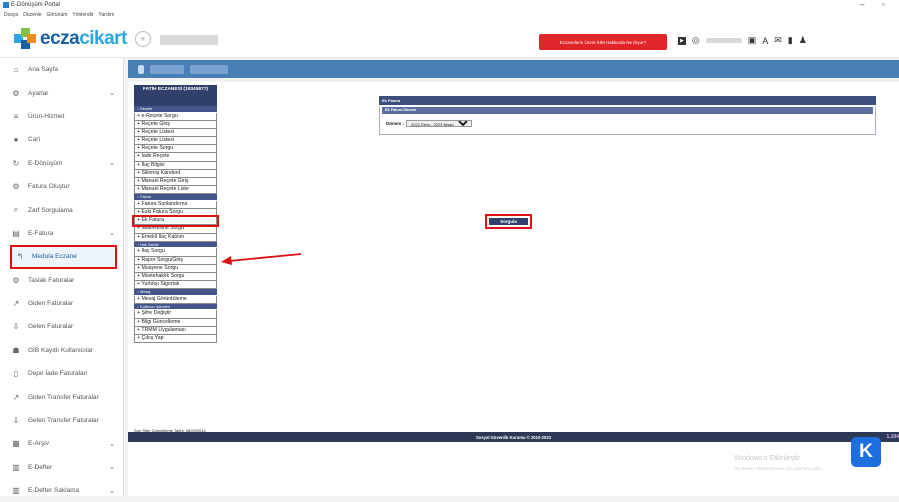 The height and width of the screenshot is (502, 899). Describe the element at coordinates (790, 40) in the screenshot. I see `bookmark-icon: ▮` at that location.